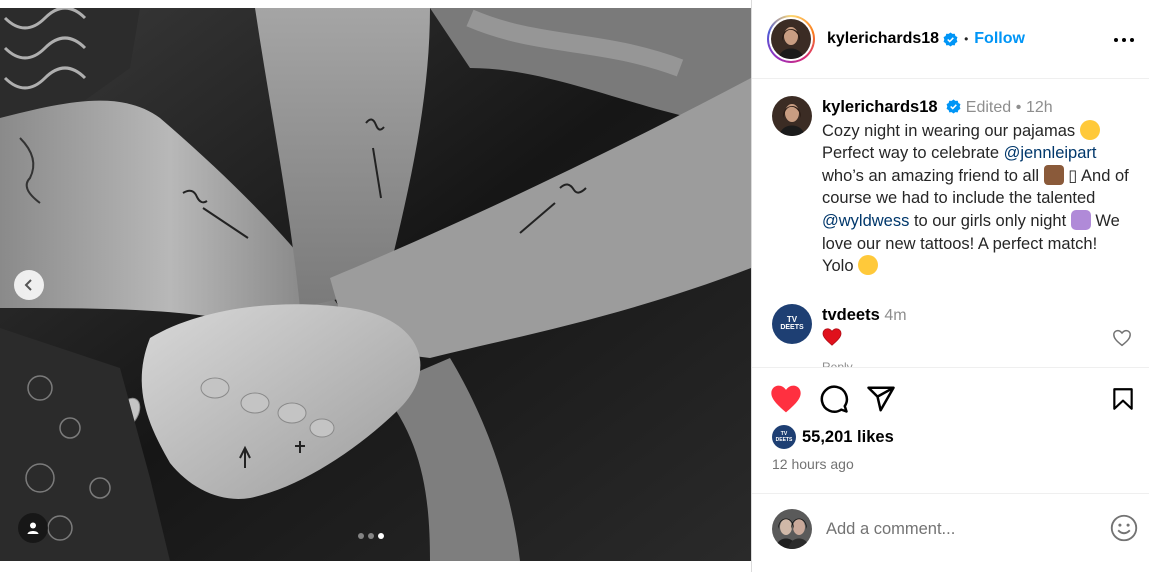 The image size is (1149, 572). I want to click on author-username: kylerichards18, so click(883, 39).